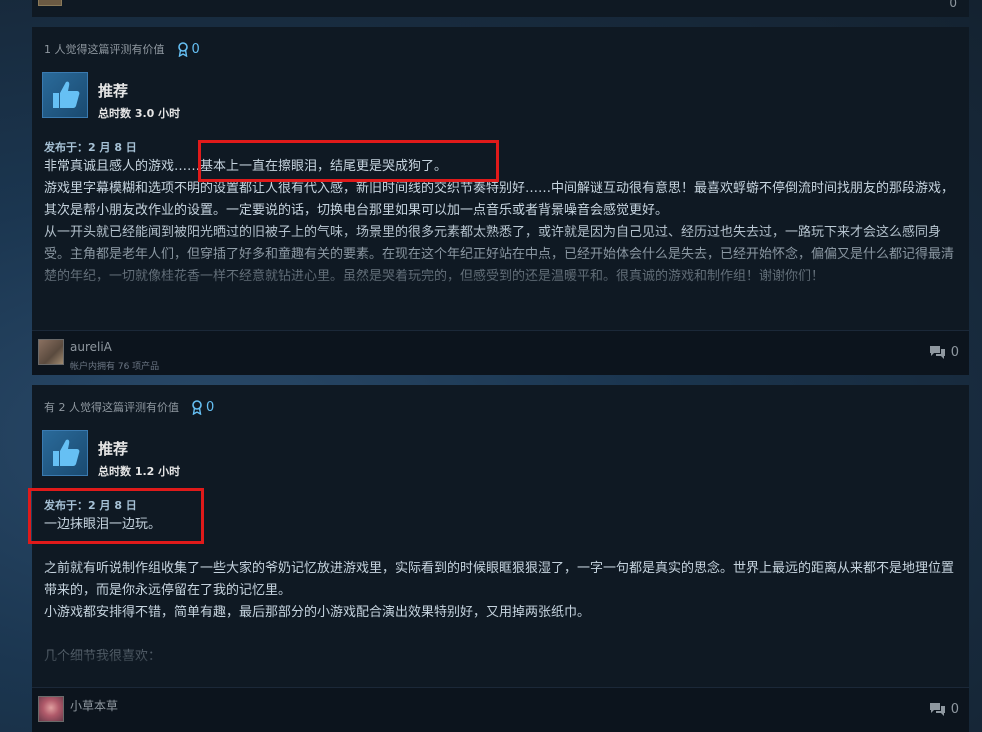 Image resolution: width=982 pixels, height=732 pixels. Describe the element at coordinates (90, 147) in the screenshot. I see `posted-date: 发布于：2 月 8 日` at that location.